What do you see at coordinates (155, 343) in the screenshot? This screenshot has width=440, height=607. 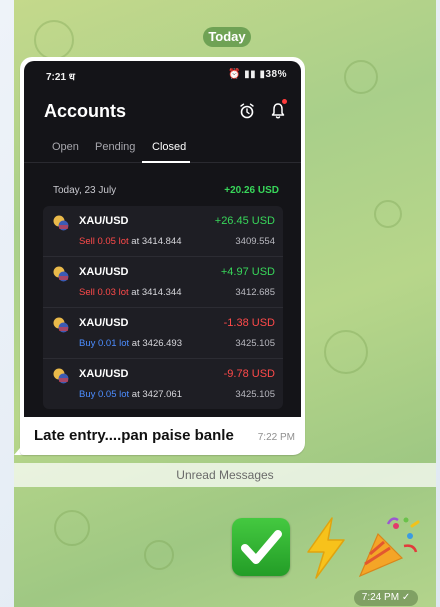 I see `trade-open-price: at 3426.493` at bounding box center [155, 343].